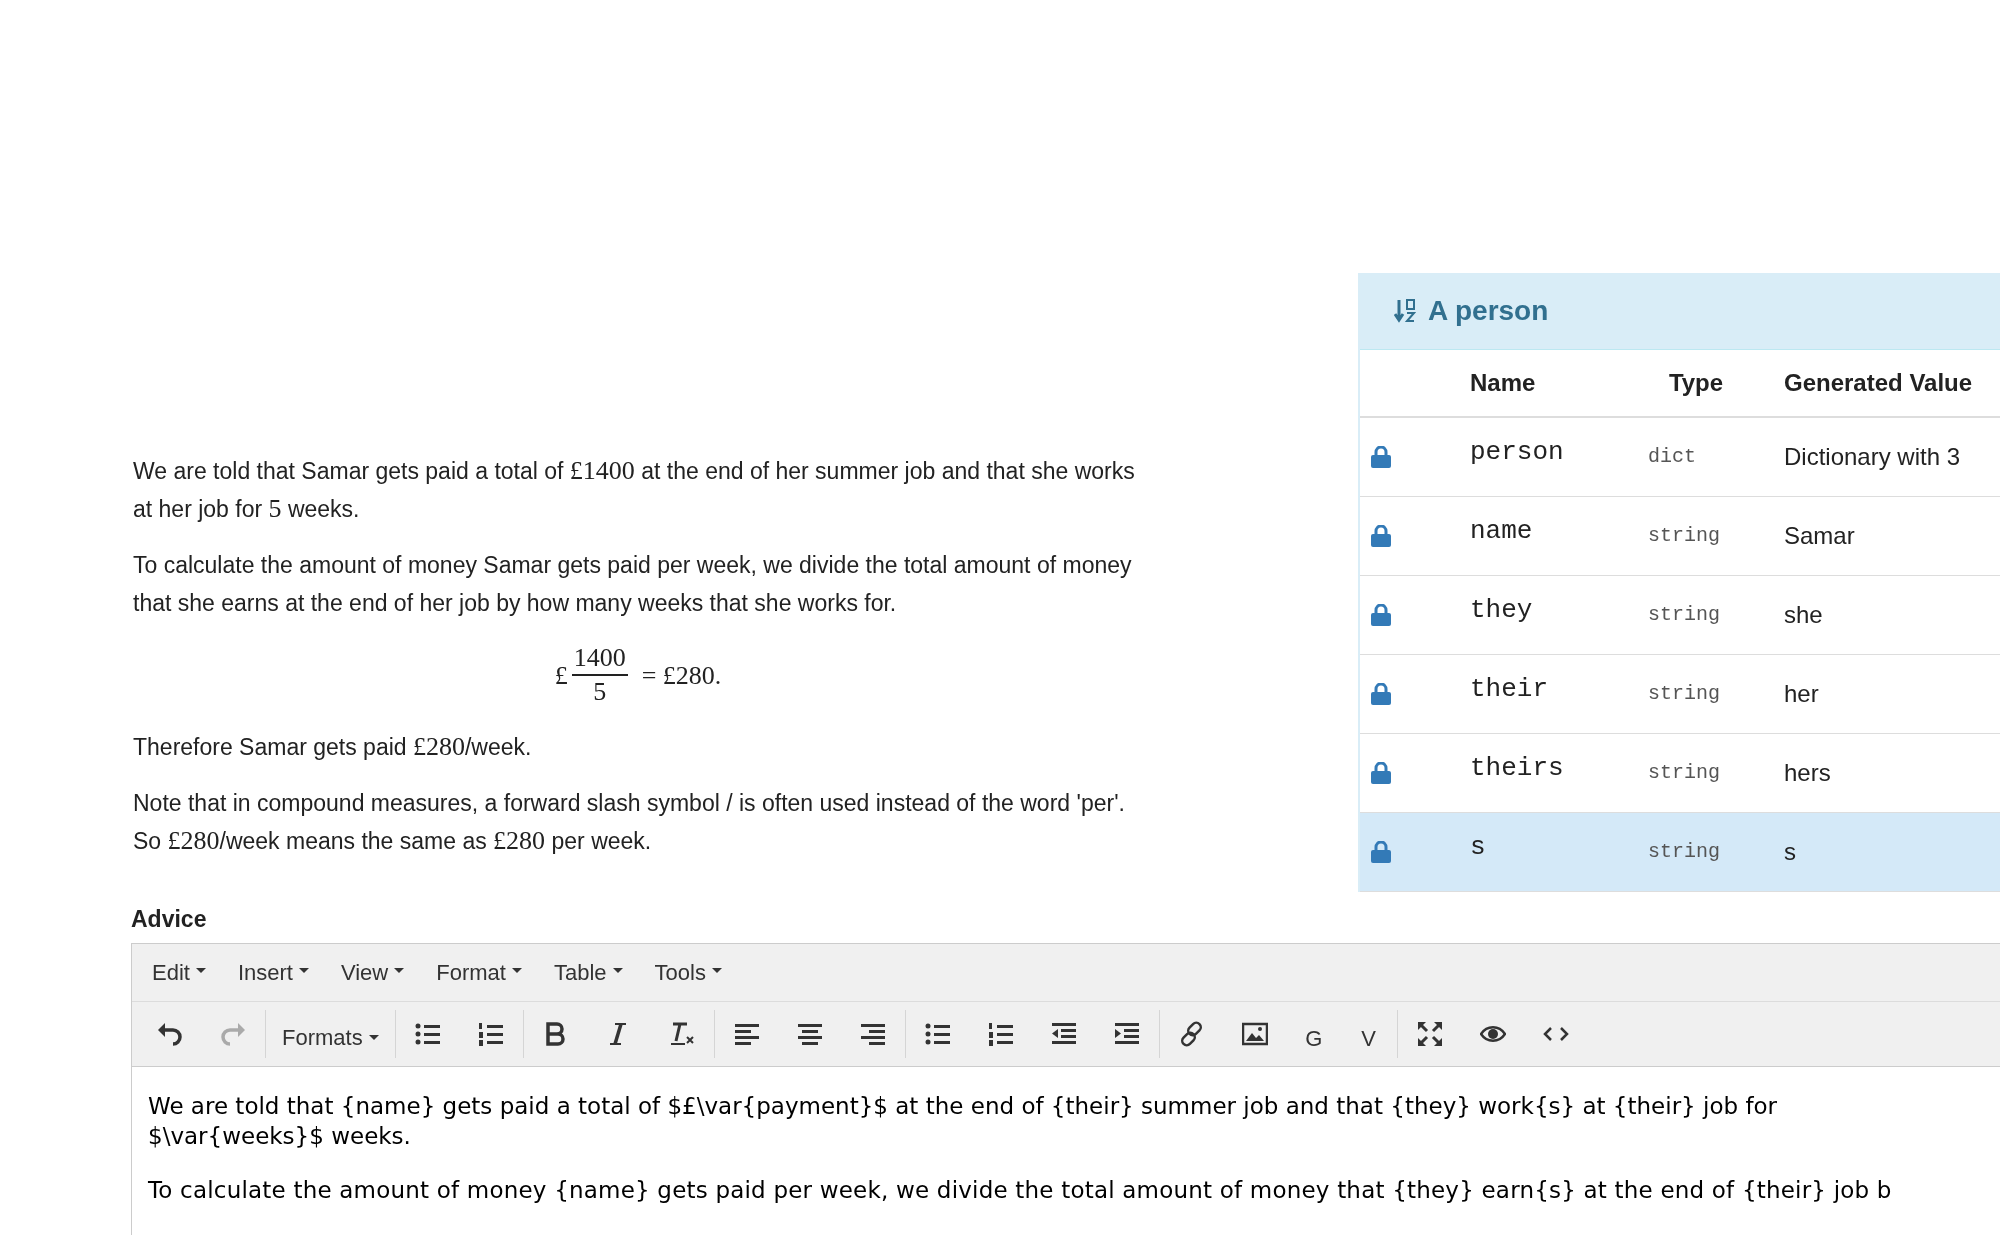  I want to click on variable-type: dict, so click(1672, 456).